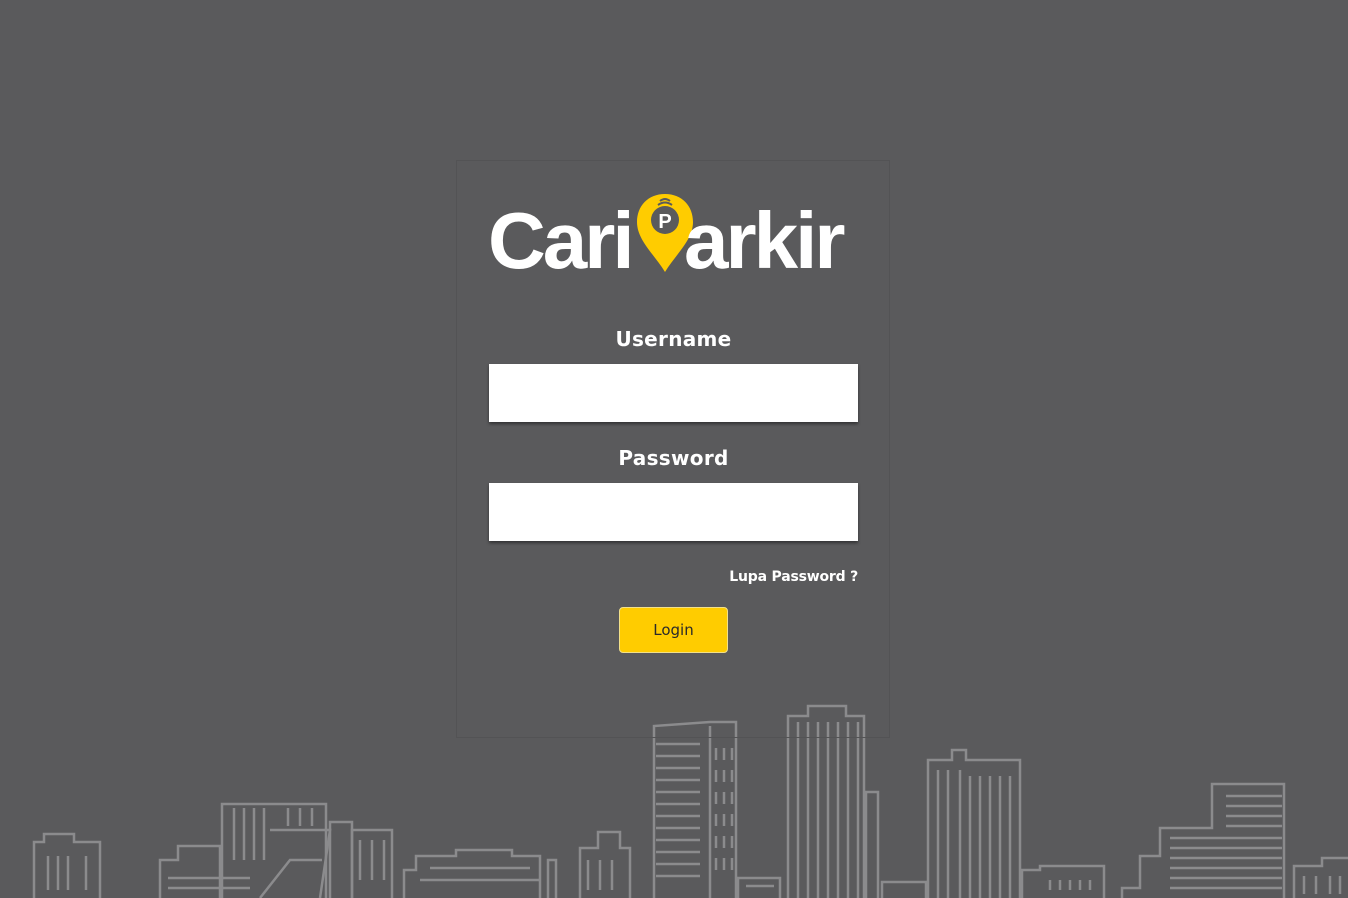 This screenshot has width=1348, height=898. What do you see at coordinates (673, 630) in the screenshot?
I see `login-button: Login` at bounding box center [673, 630].